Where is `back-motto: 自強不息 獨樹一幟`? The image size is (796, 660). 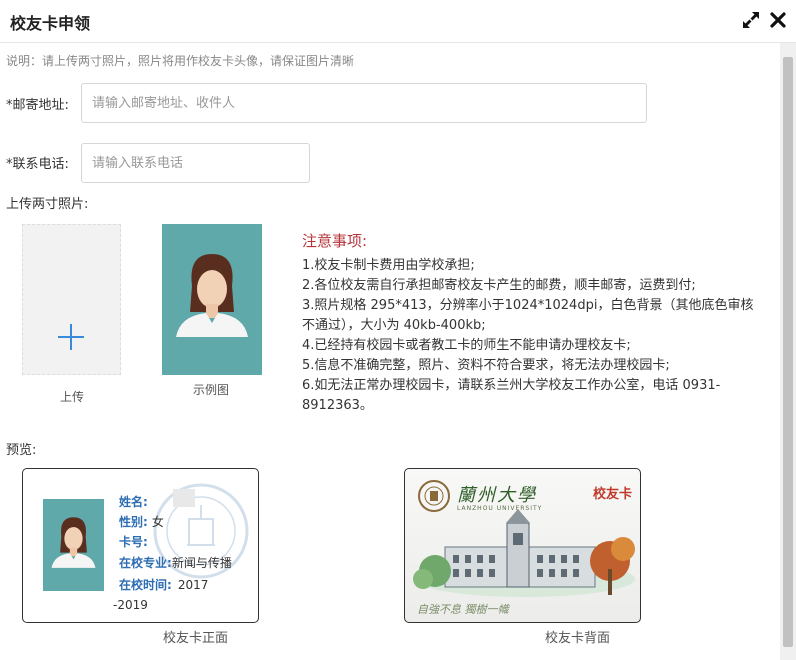 back-motto: 自強不息 獨樹一幟 is located at coordinates (463, 609).